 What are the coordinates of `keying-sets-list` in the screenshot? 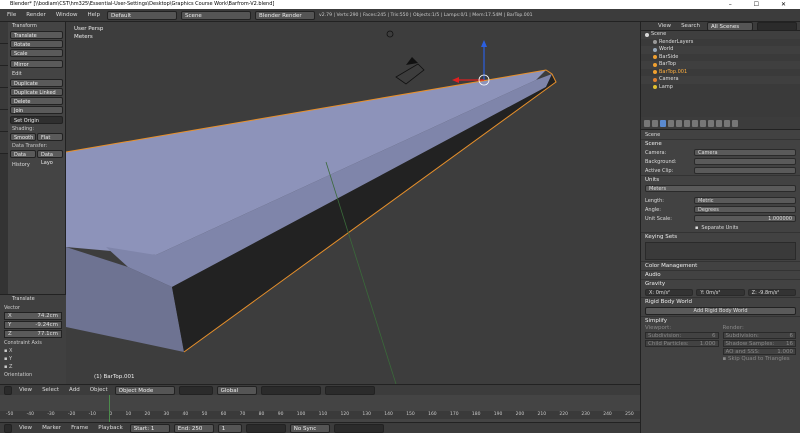 It's located at (720, 251).